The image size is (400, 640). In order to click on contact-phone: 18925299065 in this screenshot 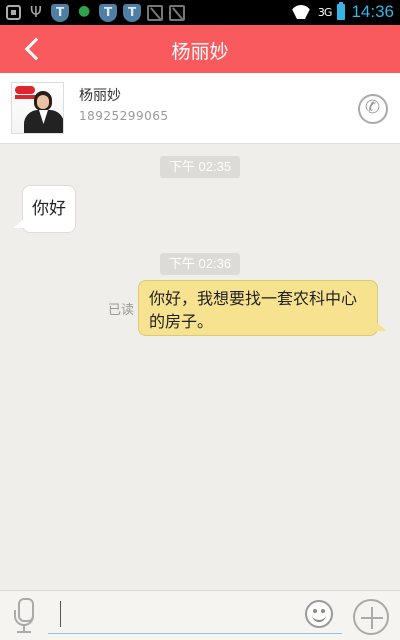, I will do `click(124, 116)`.